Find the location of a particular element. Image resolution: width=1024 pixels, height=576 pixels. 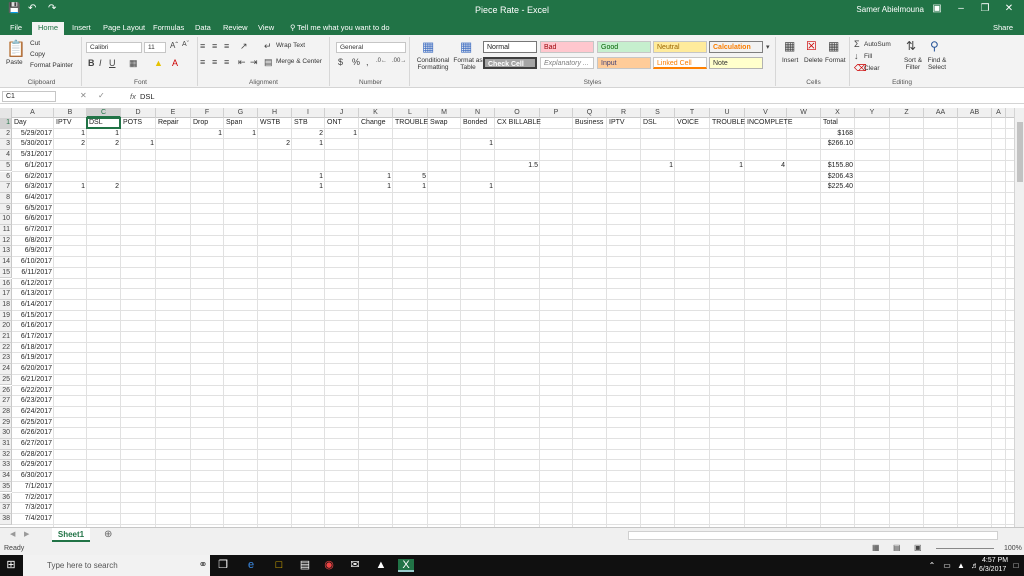

horizontal-scrollbar is located at coordinates (813, 535).